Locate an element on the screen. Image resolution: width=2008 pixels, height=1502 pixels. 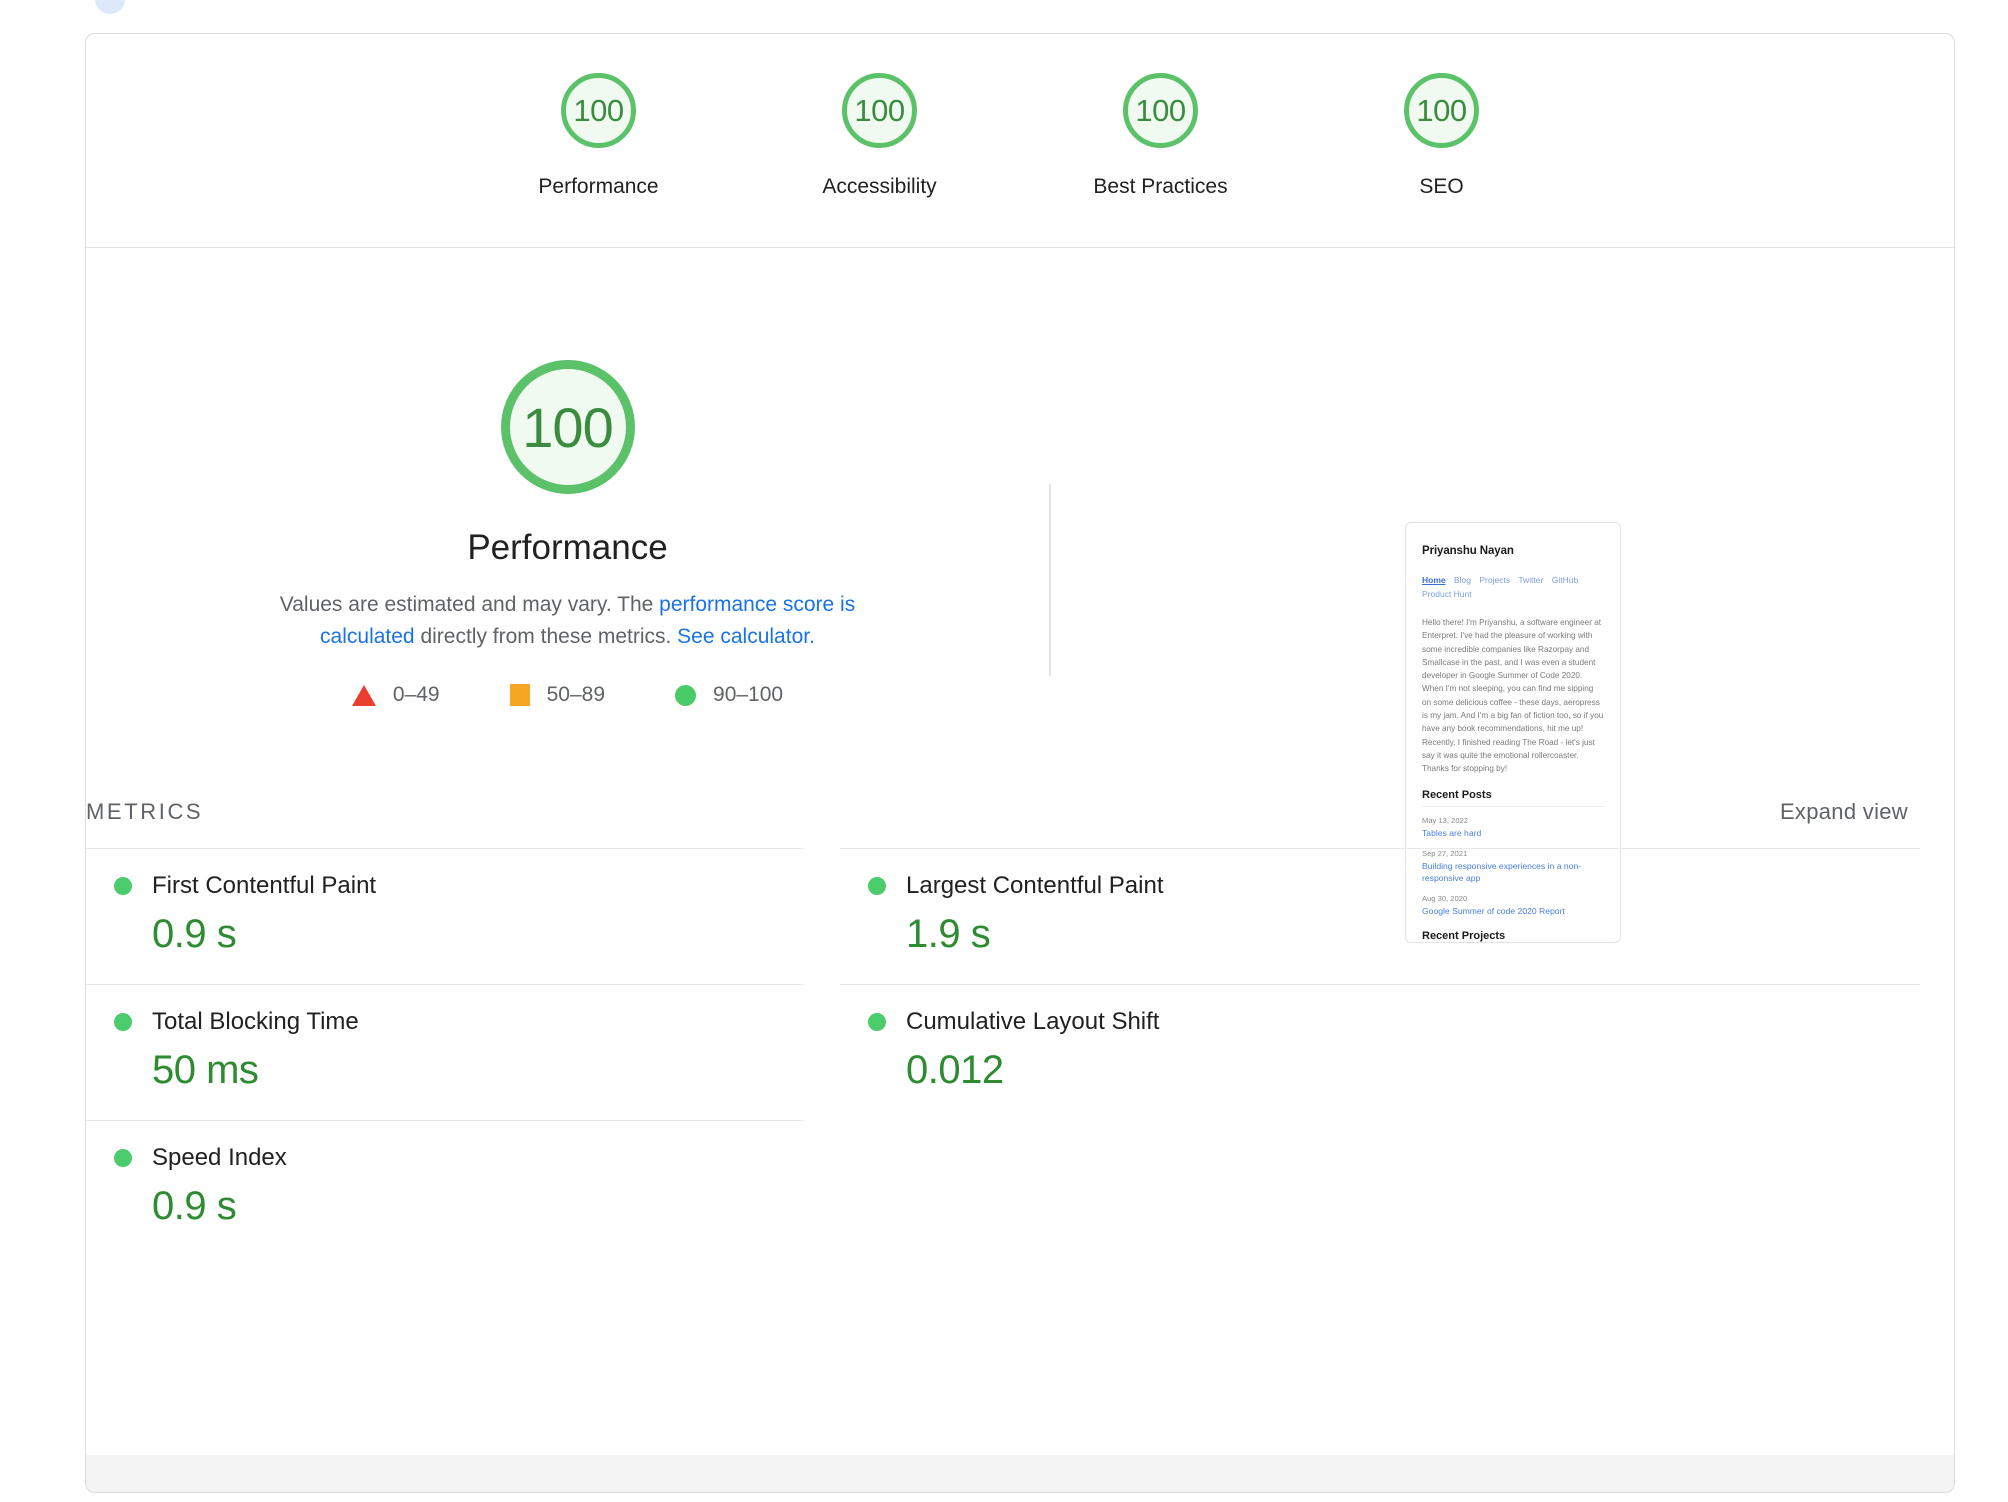
metrics-section-header: METRICS Expand view is located at coordinates (1020, 812).